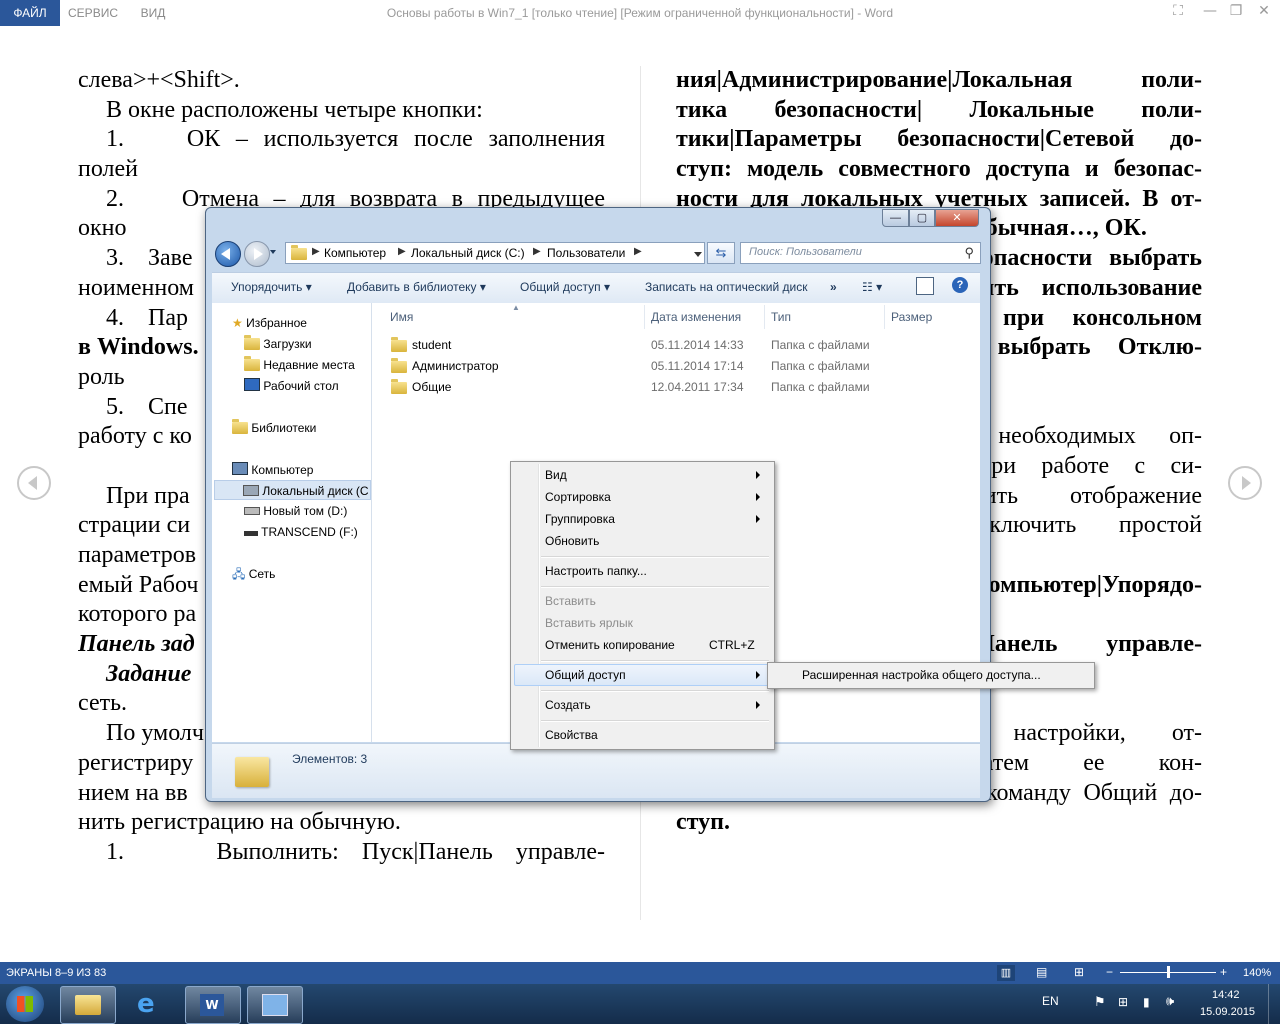 The width and height of the screenshot is (1280, 1024). I want to click on column-header-type: Тип, so click(781, 317).